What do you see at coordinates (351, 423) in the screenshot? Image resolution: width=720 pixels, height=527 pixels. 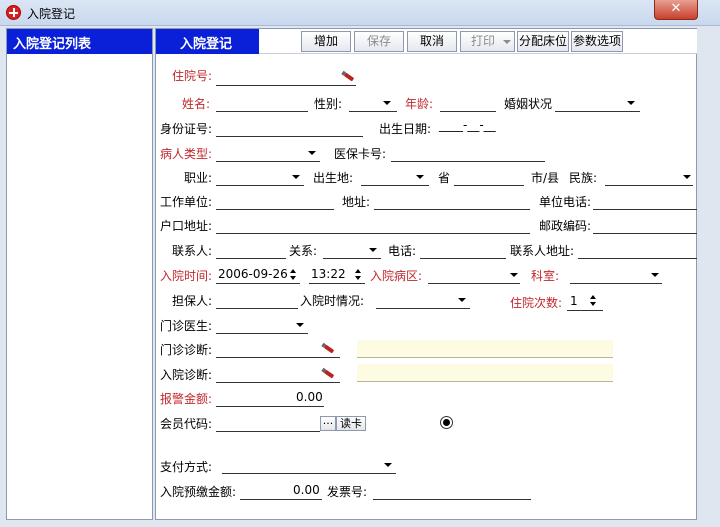 I see `read-card-button: 读卡` at bounding box center [351, 423].